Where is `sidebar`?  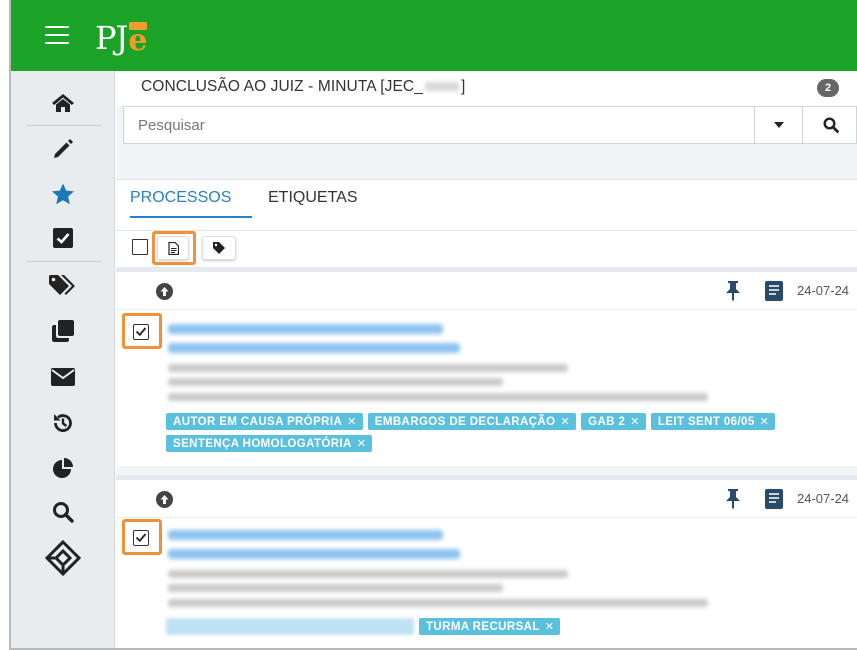
sidebar is located at coordinates (63, 359).